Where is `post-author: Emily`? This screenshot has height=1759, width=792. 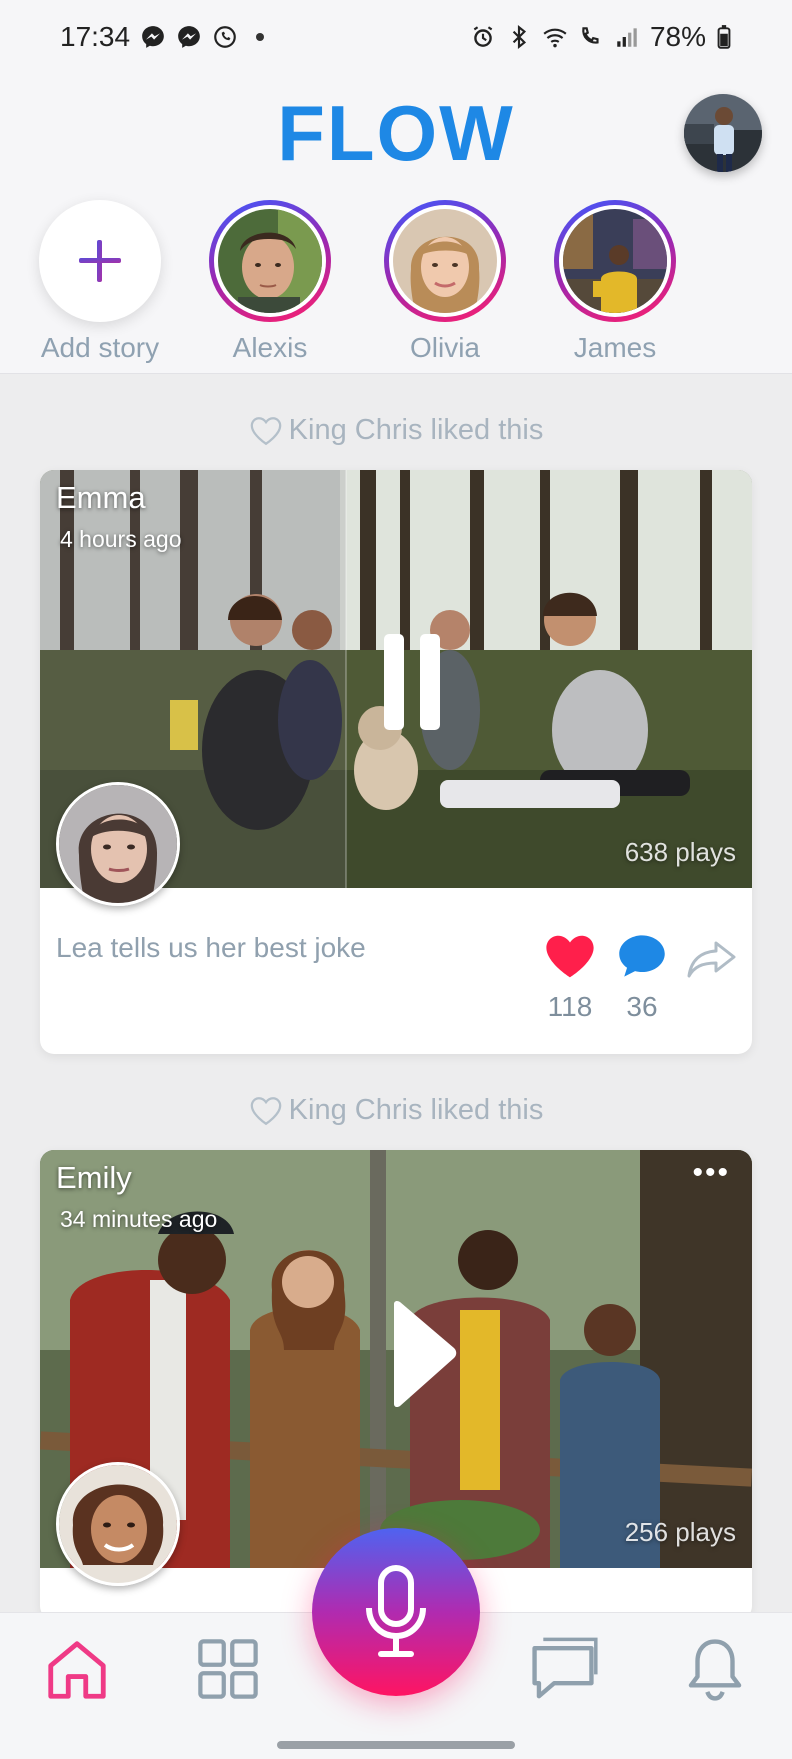 post-author: Emily is located at coordinates (94, 1177).